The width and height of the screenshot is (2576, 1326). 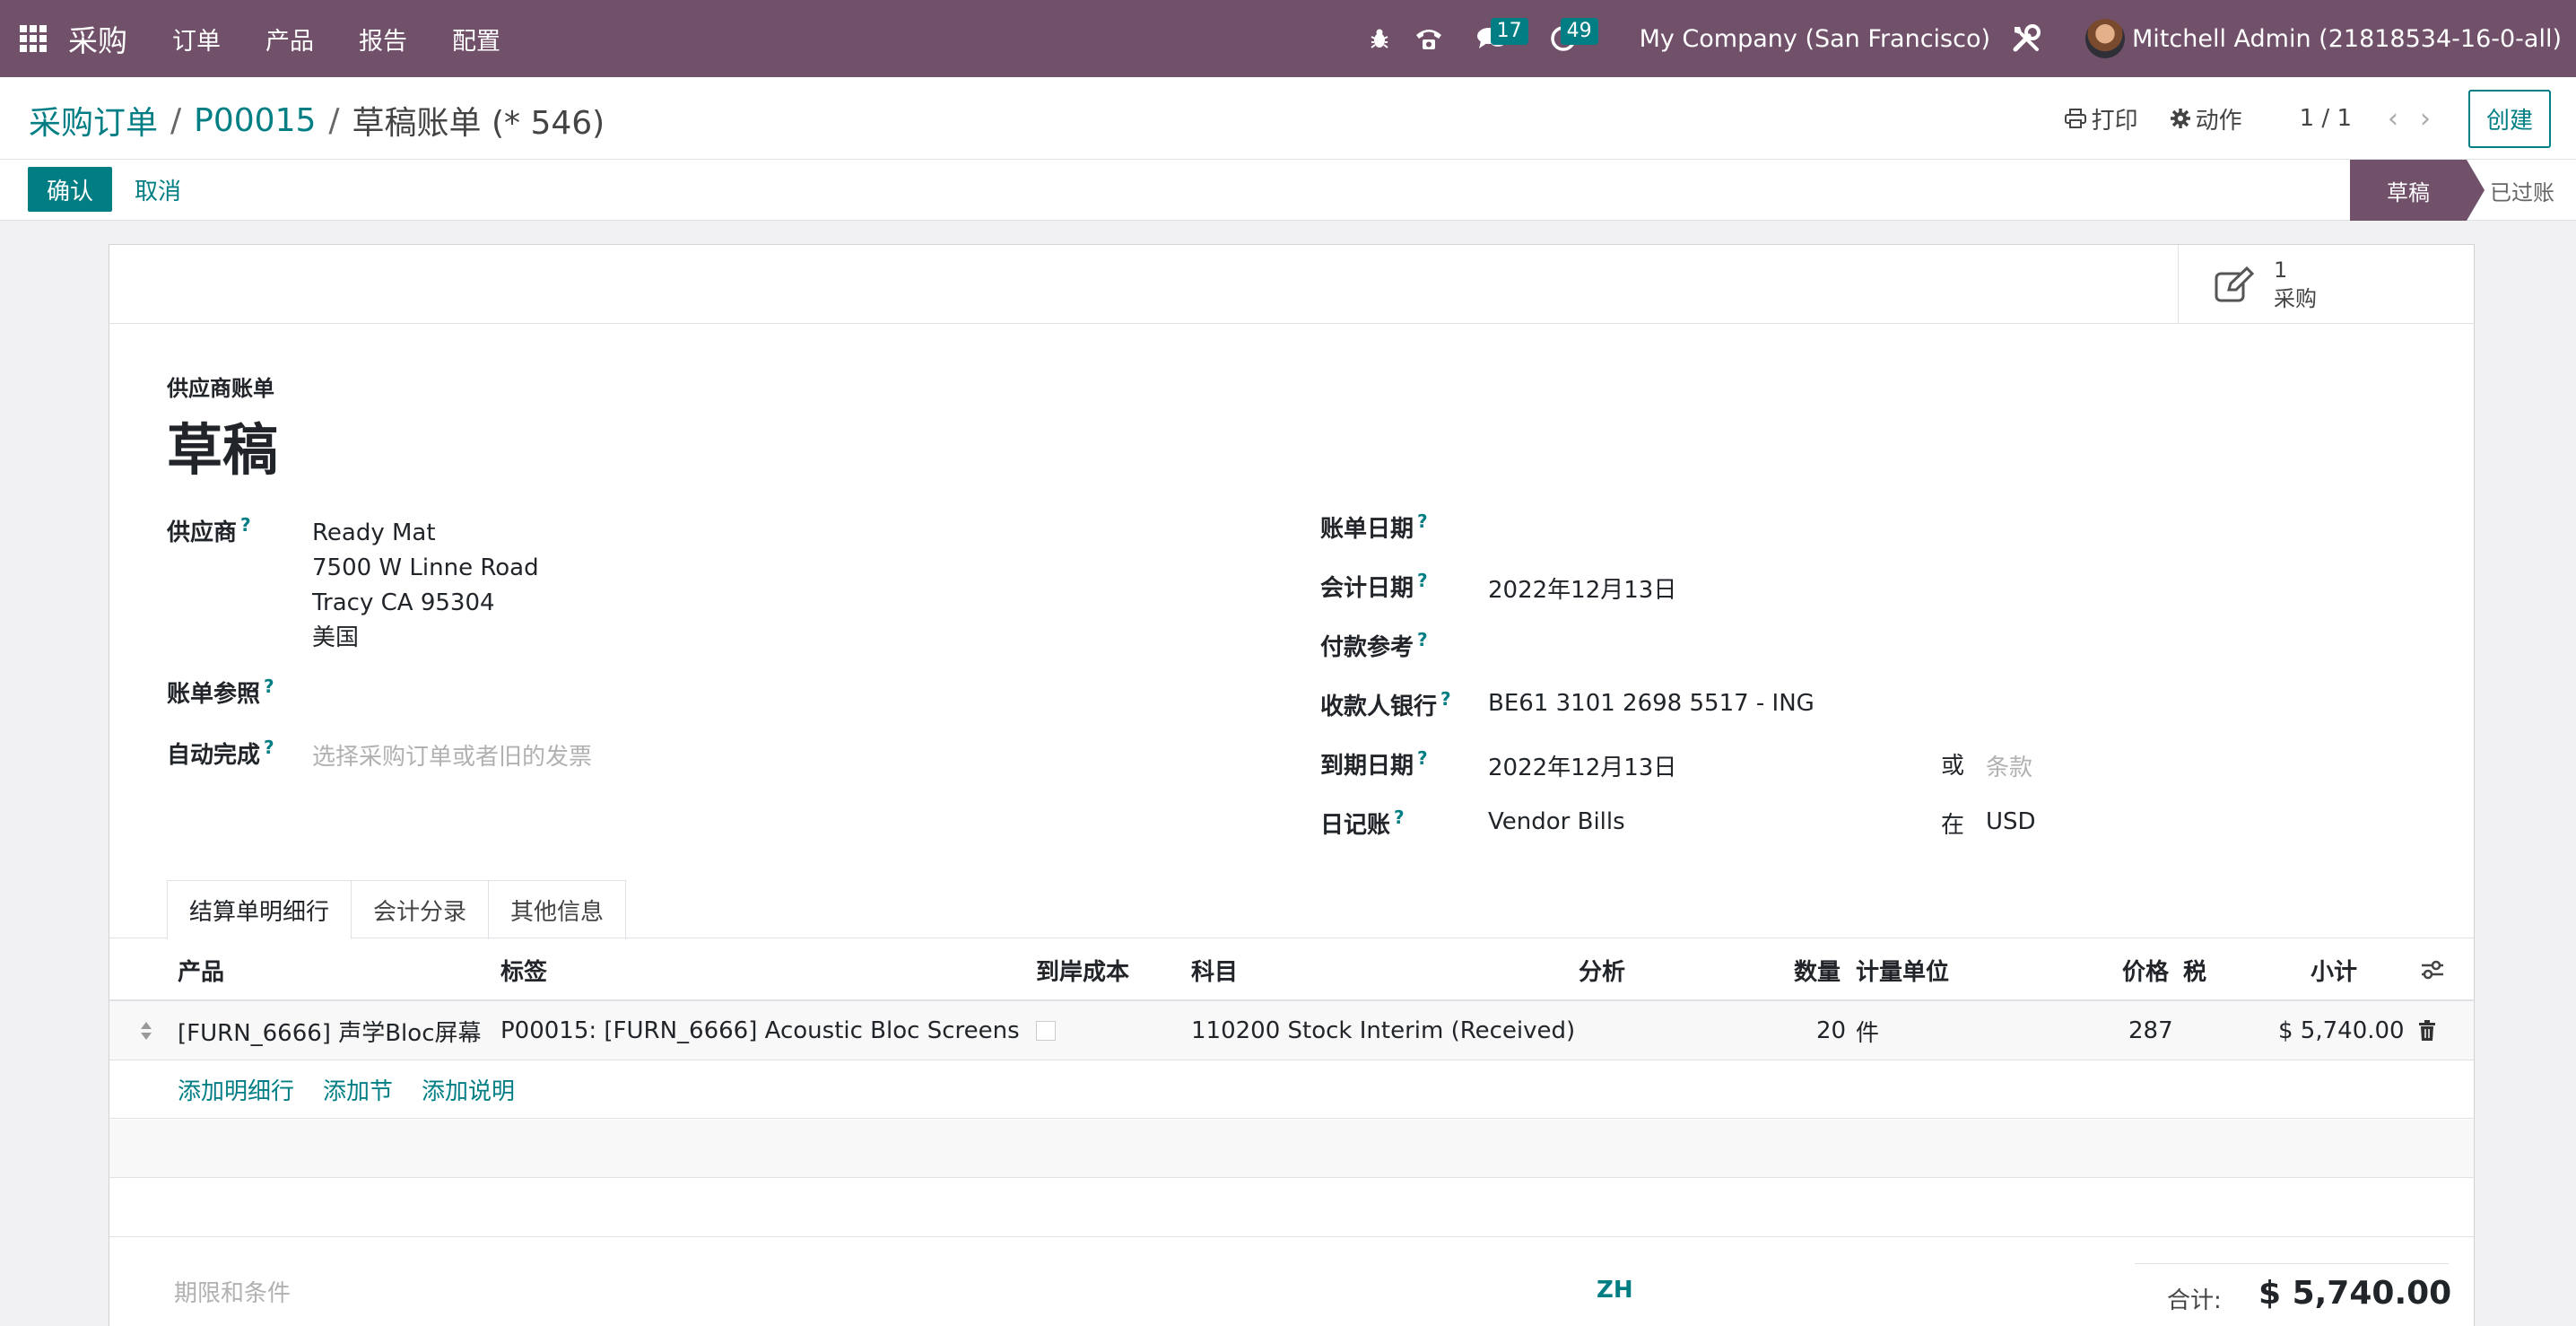 What do you see at coordinates (232, 1291) in the screenshot?
I see `terms-and-conditions-input: 期限和条件` at bounding box center [232, 1291].